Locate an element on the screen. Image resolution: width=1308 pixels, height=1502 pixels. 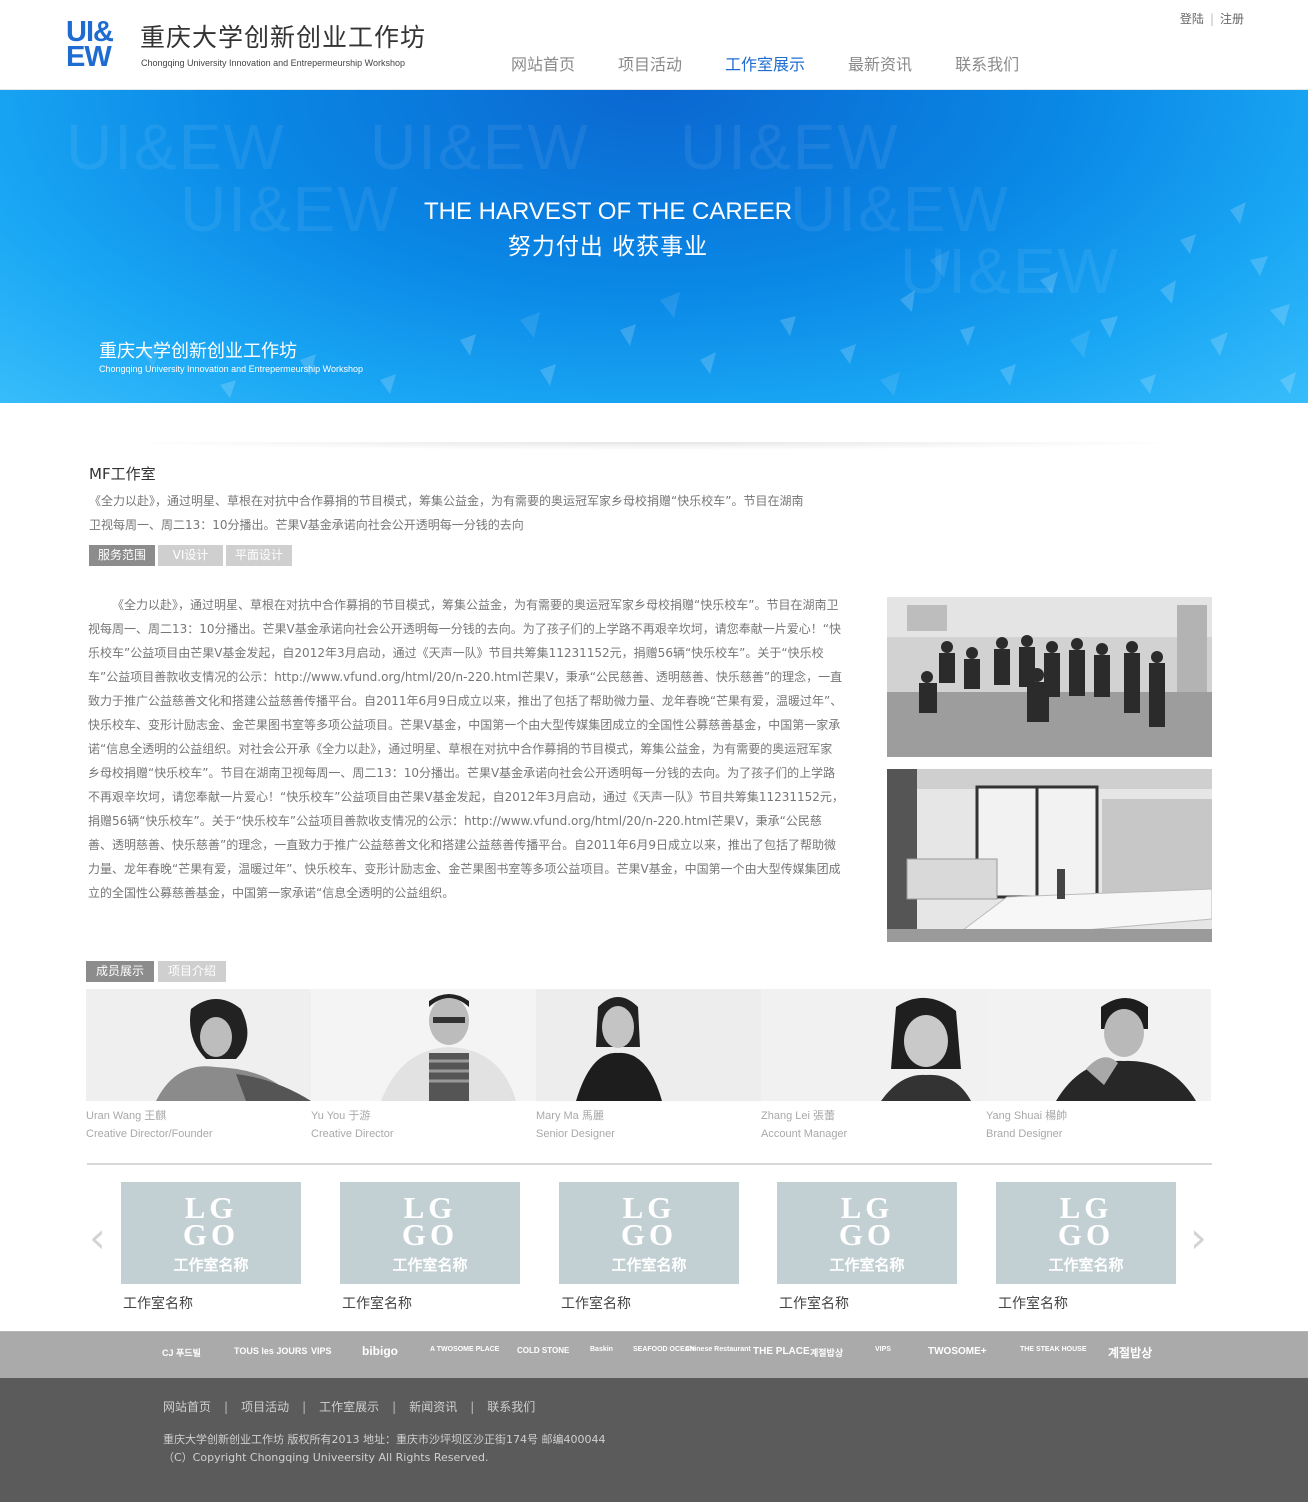
nav-item-studios: 工作室展示 is located at coordinates (765, 63).